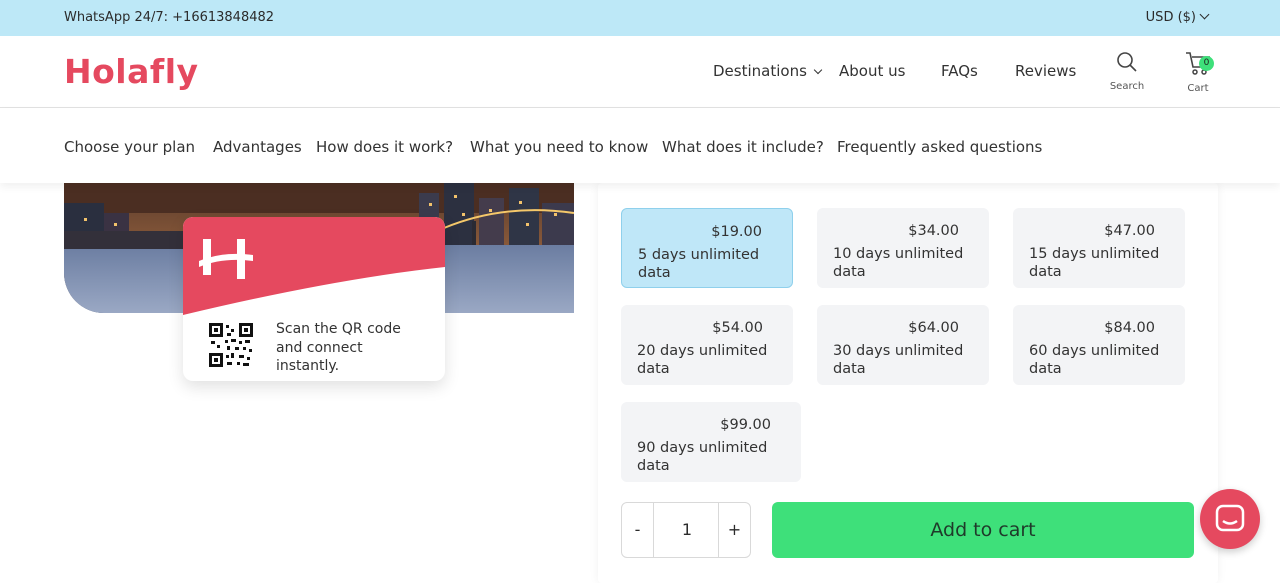 The image size is (1280, 583). Describe the element at coordinates (231, 345) in the screenshot. I see `qr-code-icon` at that location.